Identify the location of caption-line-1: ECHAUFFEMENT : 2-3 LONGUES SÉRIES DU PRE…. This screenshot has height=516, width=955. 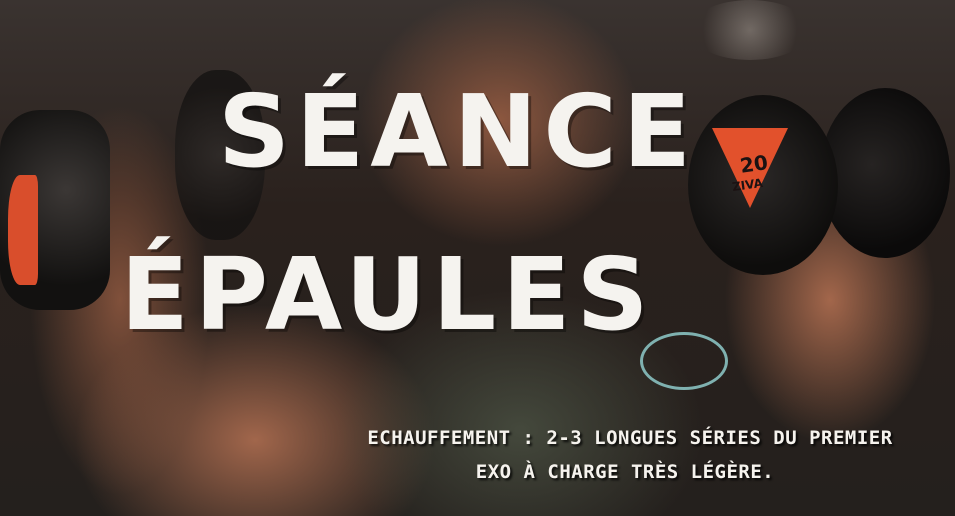
(630, 438).